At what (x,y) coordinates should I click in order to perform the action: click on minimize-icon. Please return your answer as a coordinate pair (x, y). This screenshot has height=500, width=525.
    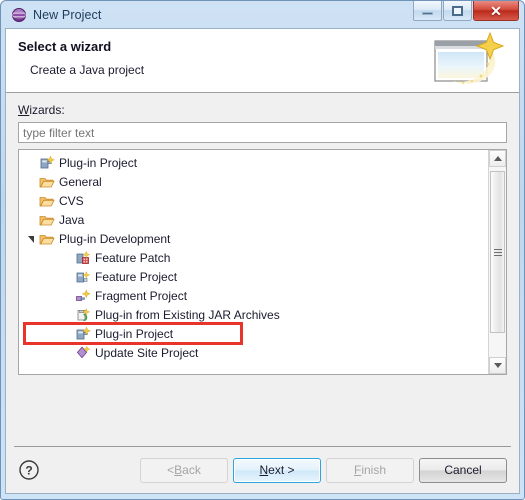
    Looking at the image, I should click on (427, 13).